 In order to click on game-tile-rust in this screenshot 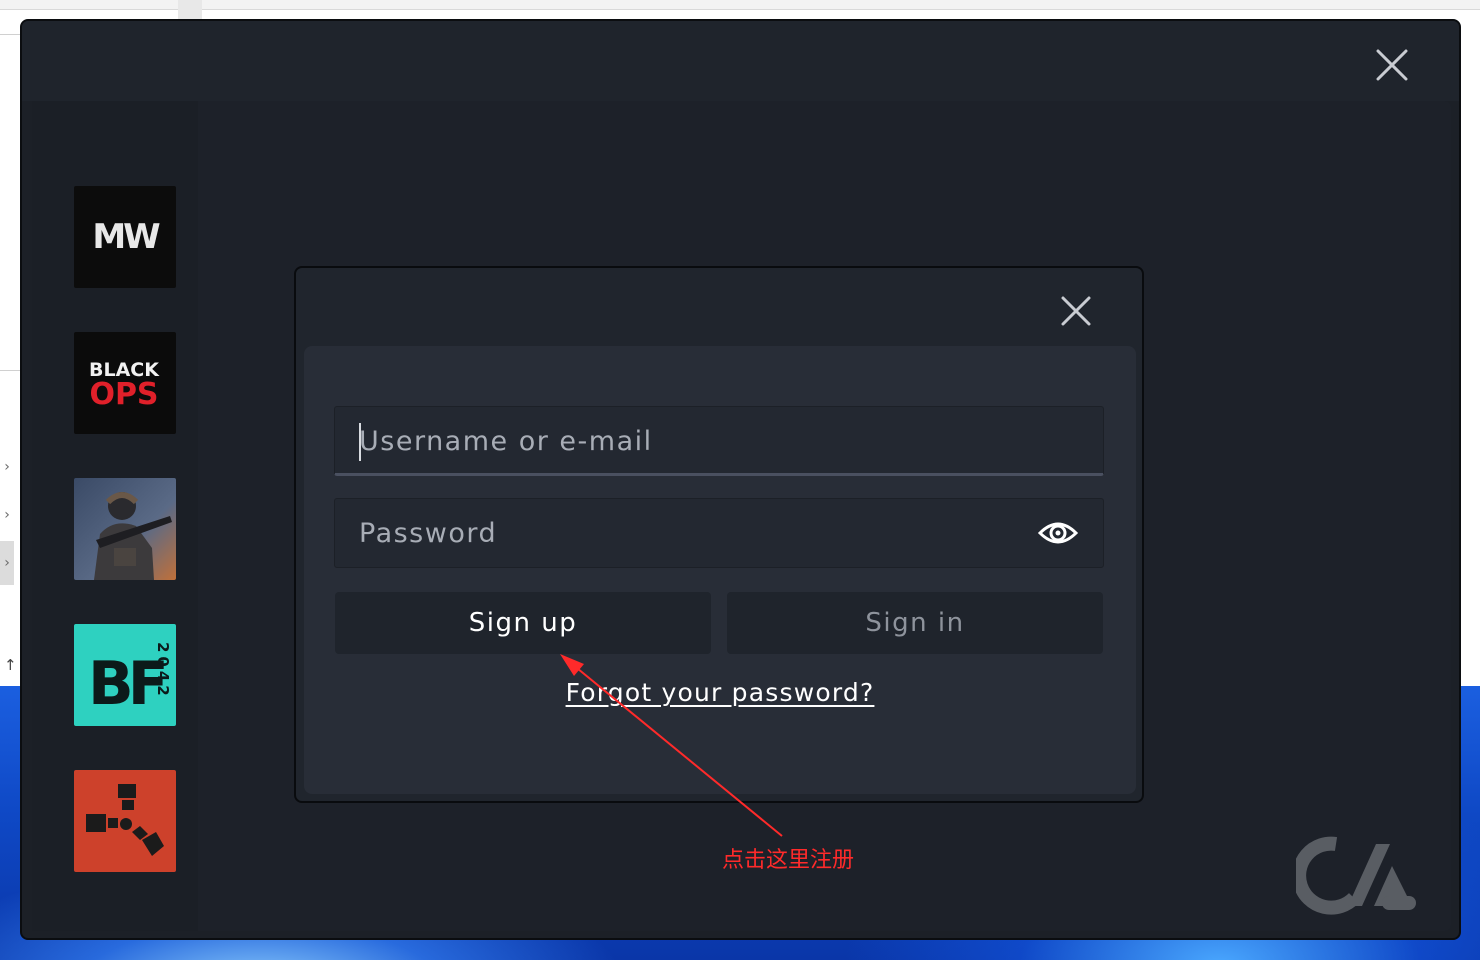, I will do `click(125, 821)`.